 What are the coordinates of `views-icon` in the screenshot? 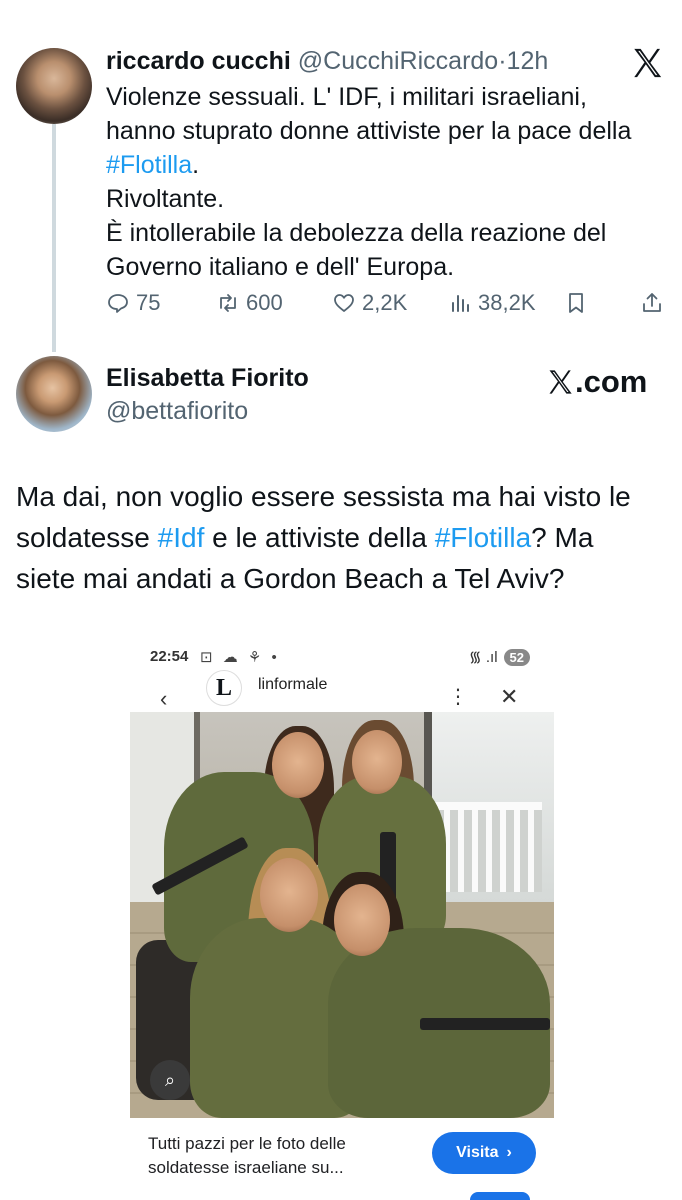 It's located at (460, 303).